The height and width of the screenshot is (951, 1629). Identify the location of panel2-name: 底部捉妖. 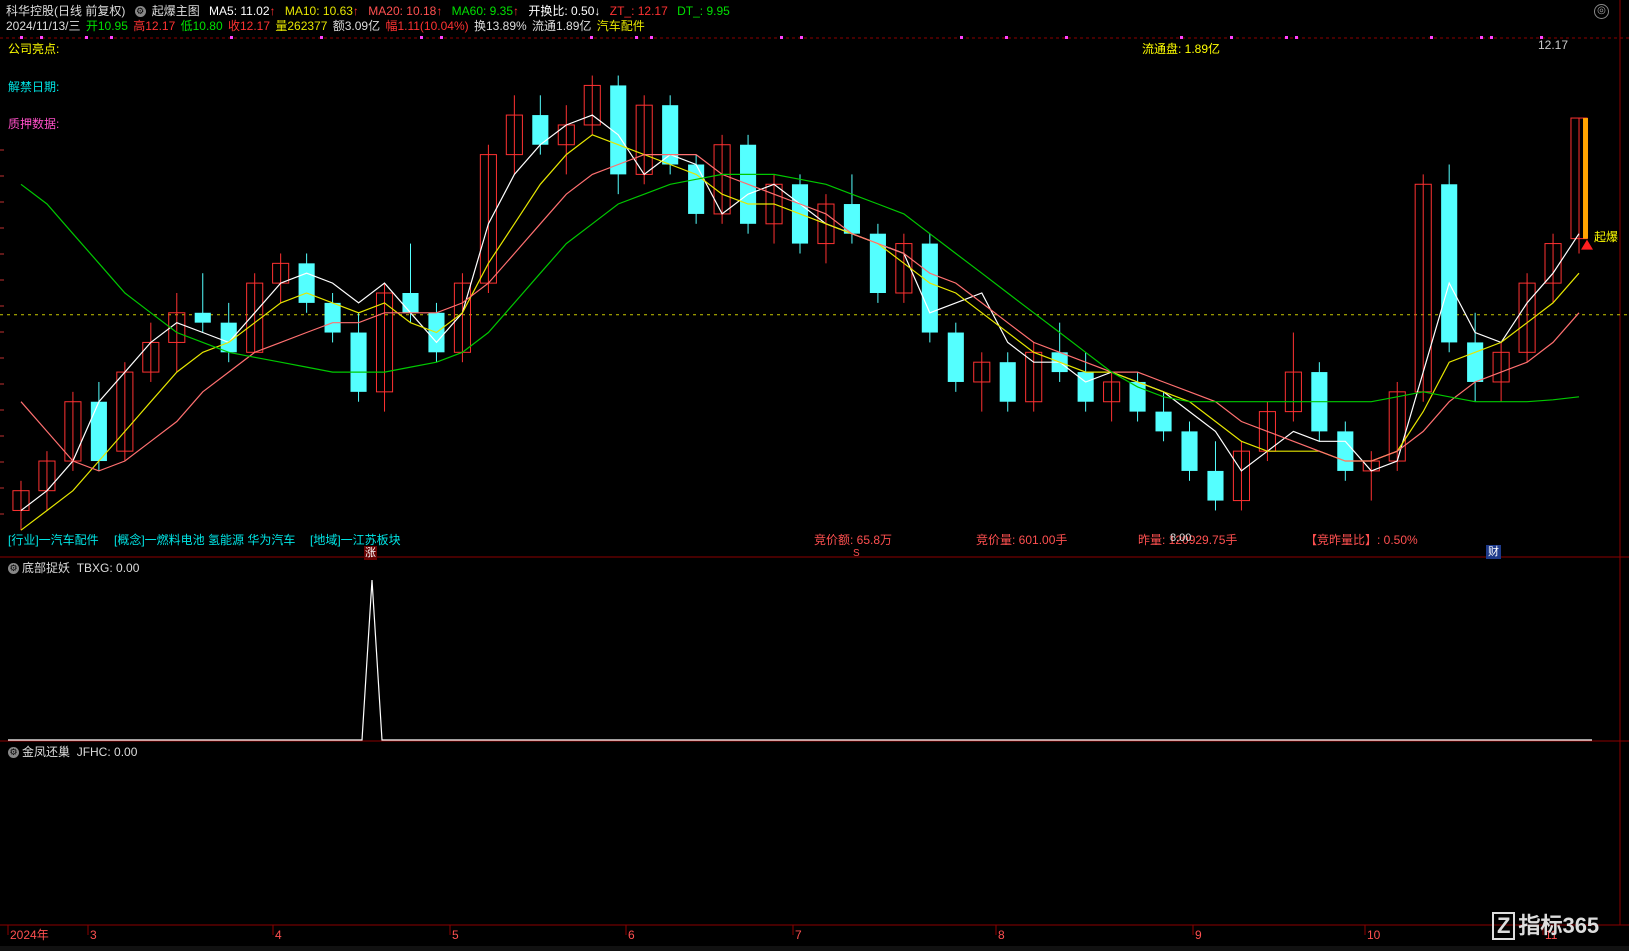
(46, 568).